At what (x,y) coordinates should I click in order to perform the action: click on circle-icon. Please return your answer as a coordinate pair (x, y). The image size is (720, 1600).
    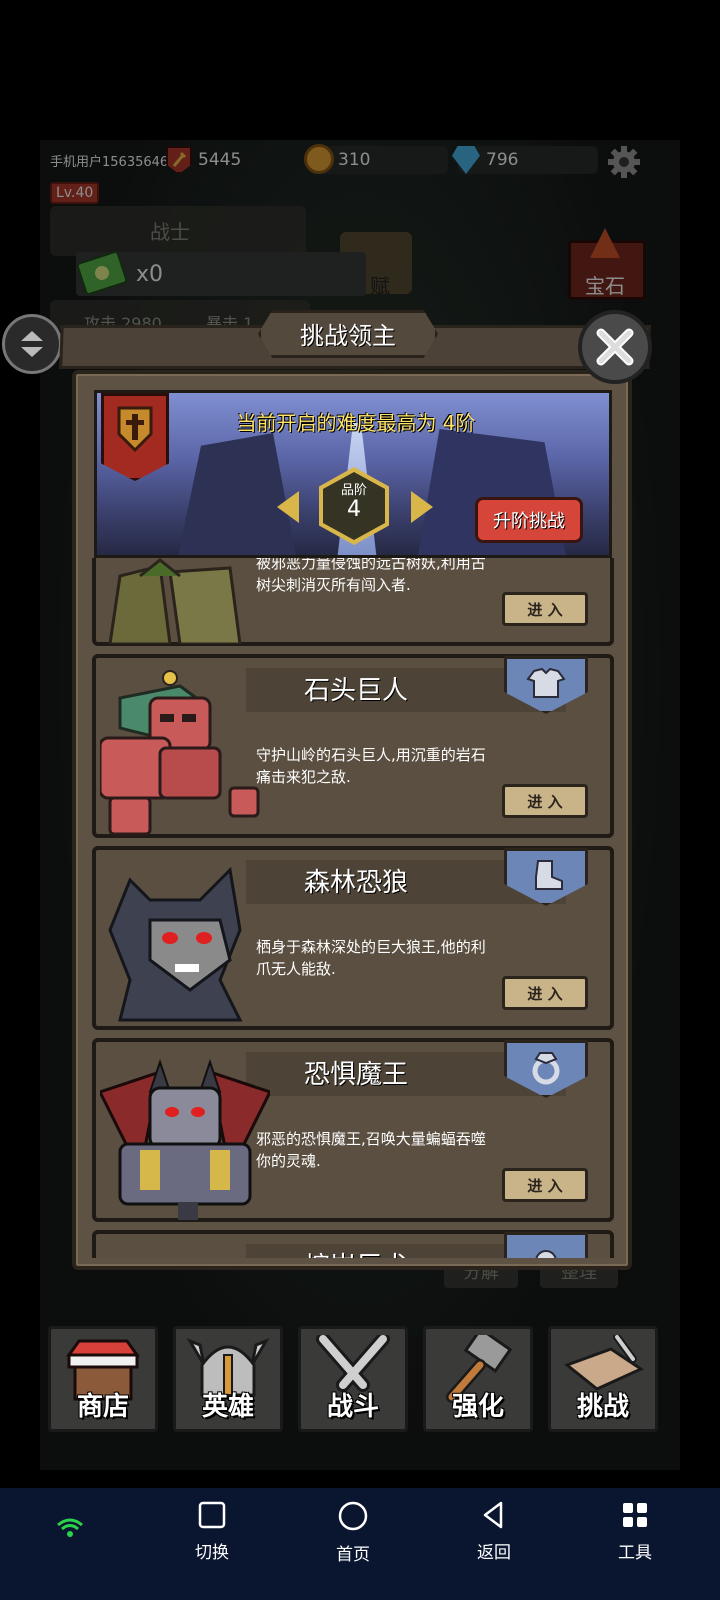
    Looking at the image, I should click on (353, 1516).